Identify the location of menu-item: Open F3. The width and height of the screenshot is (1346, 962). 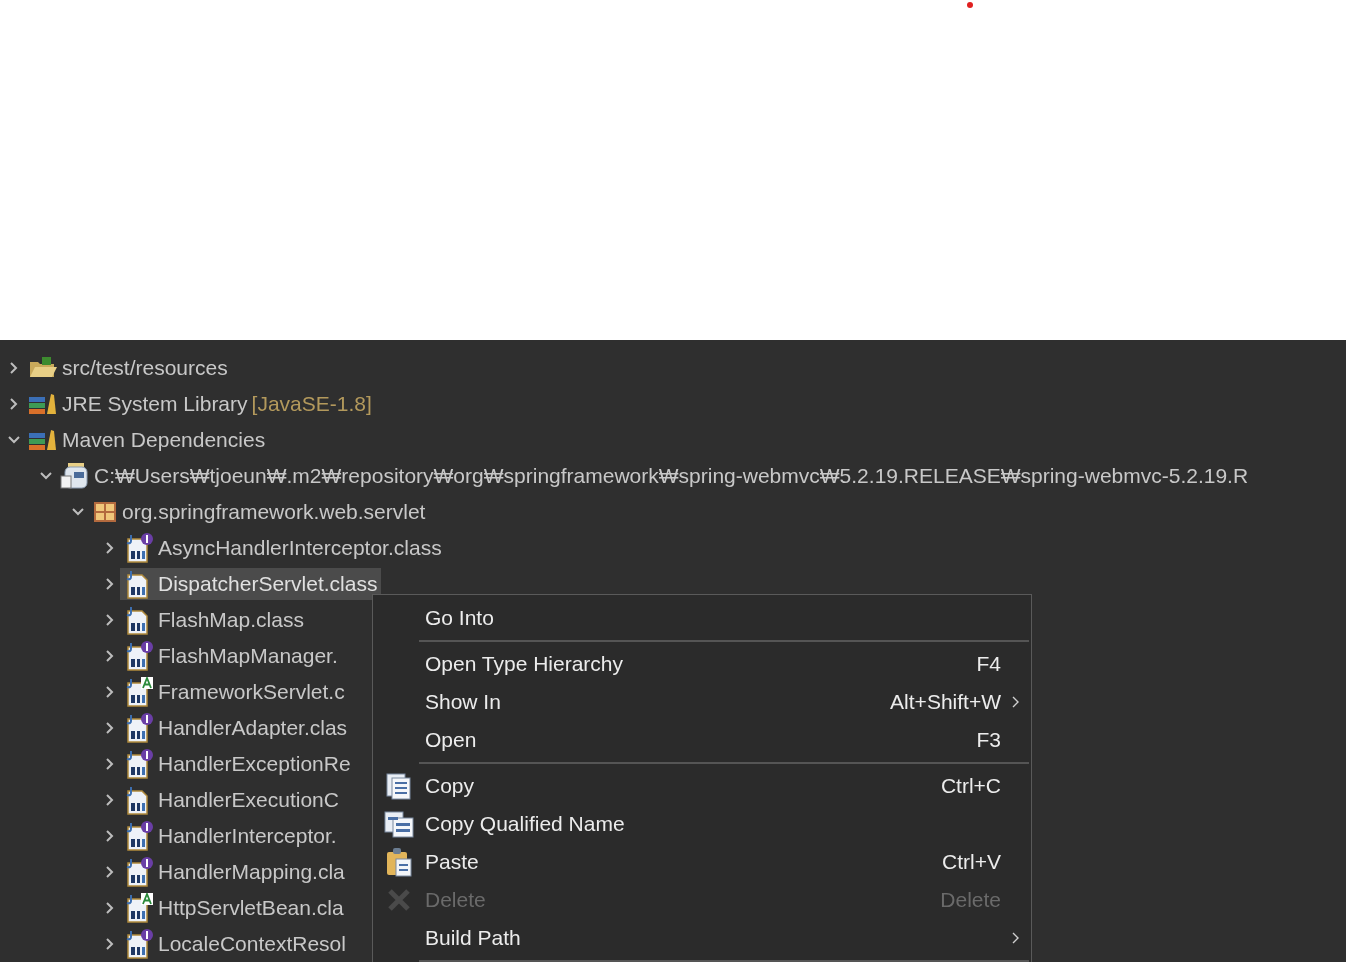
(702, 740).